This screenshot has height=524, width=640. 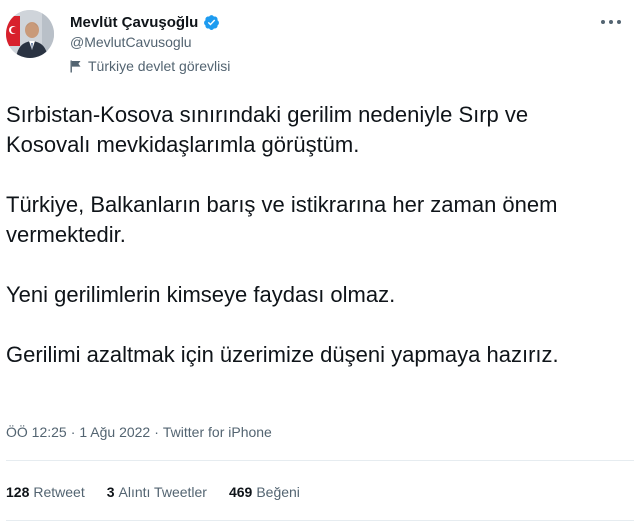 I want to click on like-label: Beğeni, so click(x=278, y=492).